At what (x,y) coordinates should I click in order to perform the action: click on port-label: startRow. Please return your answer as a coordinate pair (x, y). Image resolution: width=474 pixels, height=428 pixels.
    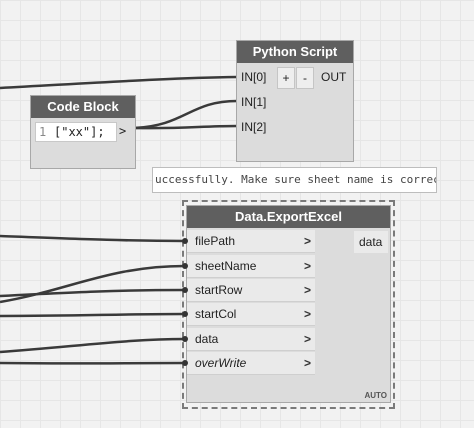
    Looking at the image, I should click on (219, 290).